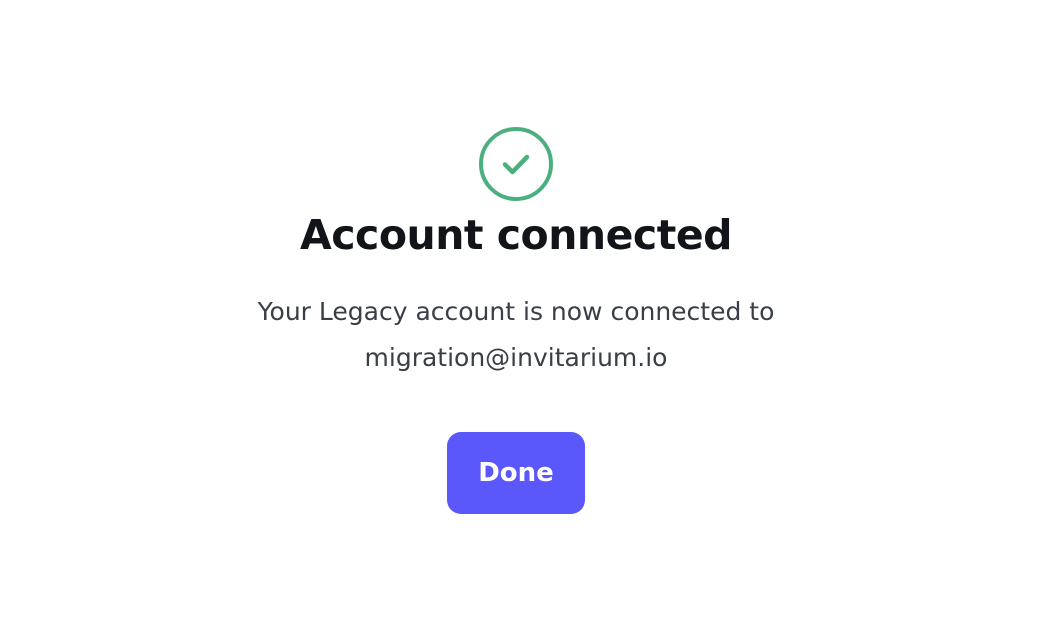  What do you see at coordinates (516, 235) in the screenshot?
I see `page-title: Account connected` at bounding box center [516, 235].